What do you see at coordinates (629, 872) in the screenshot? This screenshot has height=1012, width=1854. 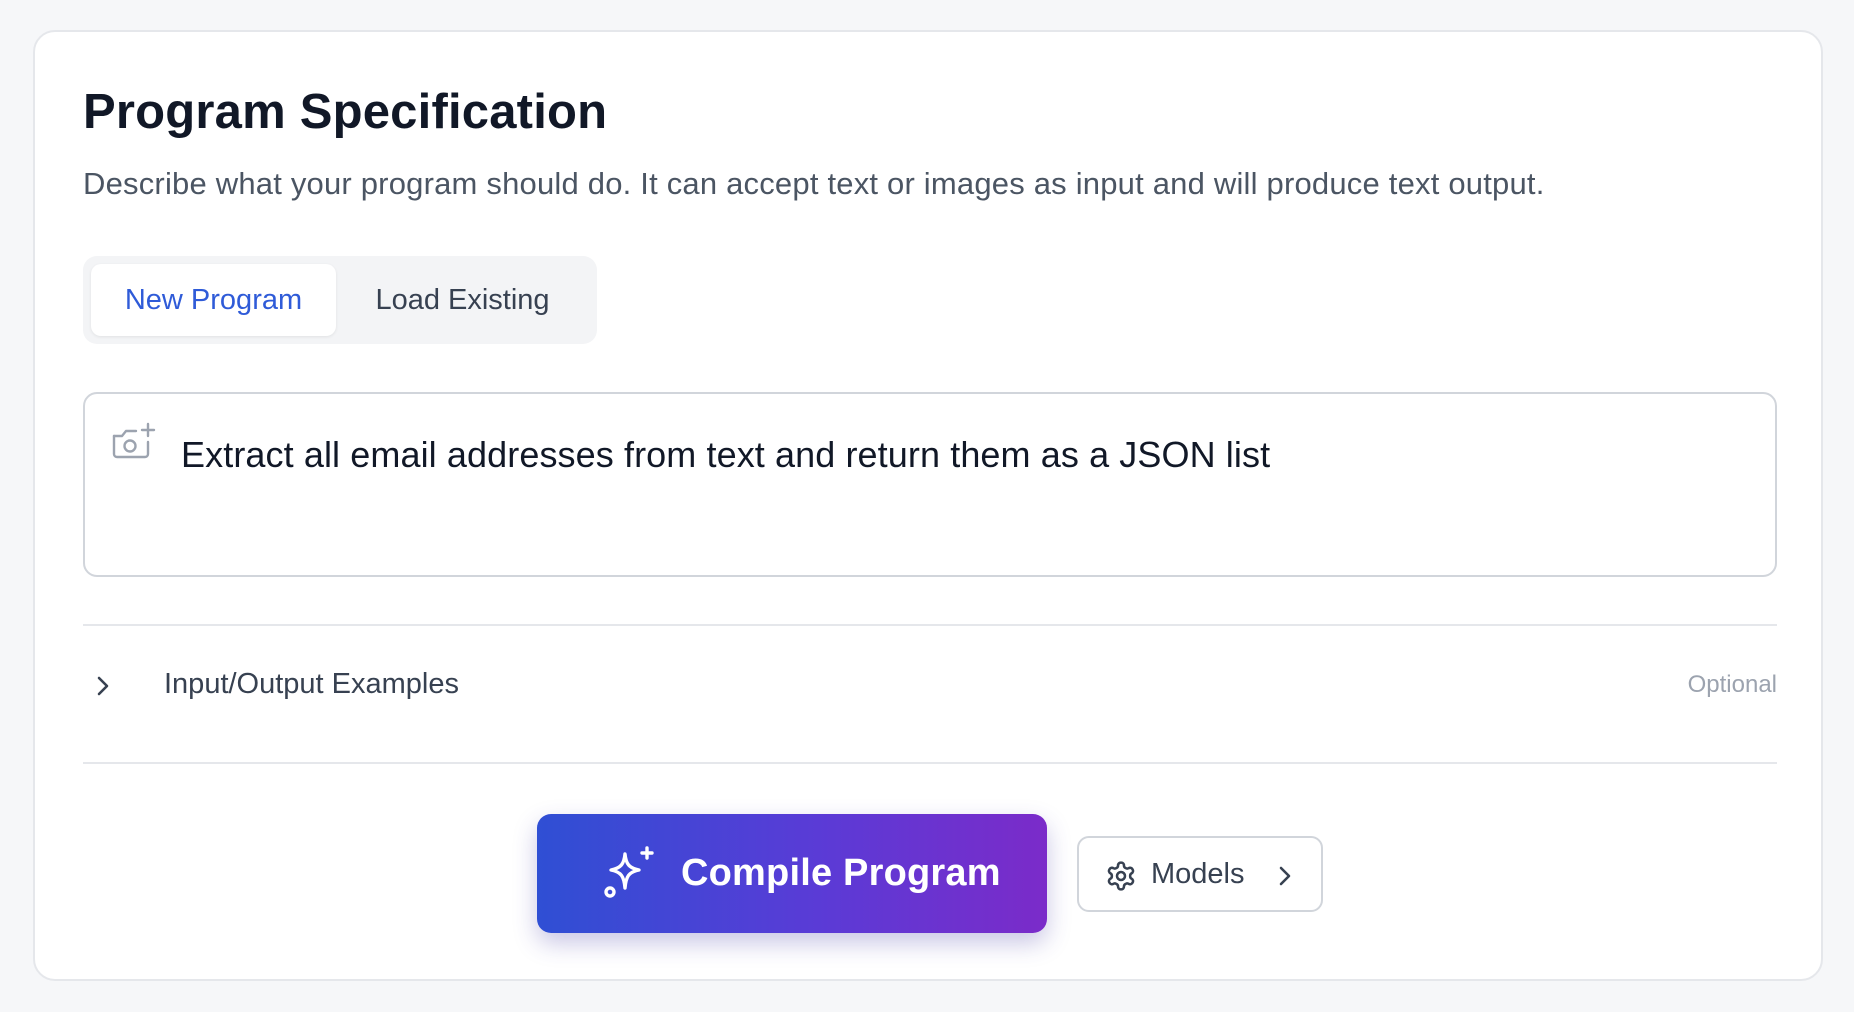 I see `sparkles-icon` at bounding box center [629, 872].